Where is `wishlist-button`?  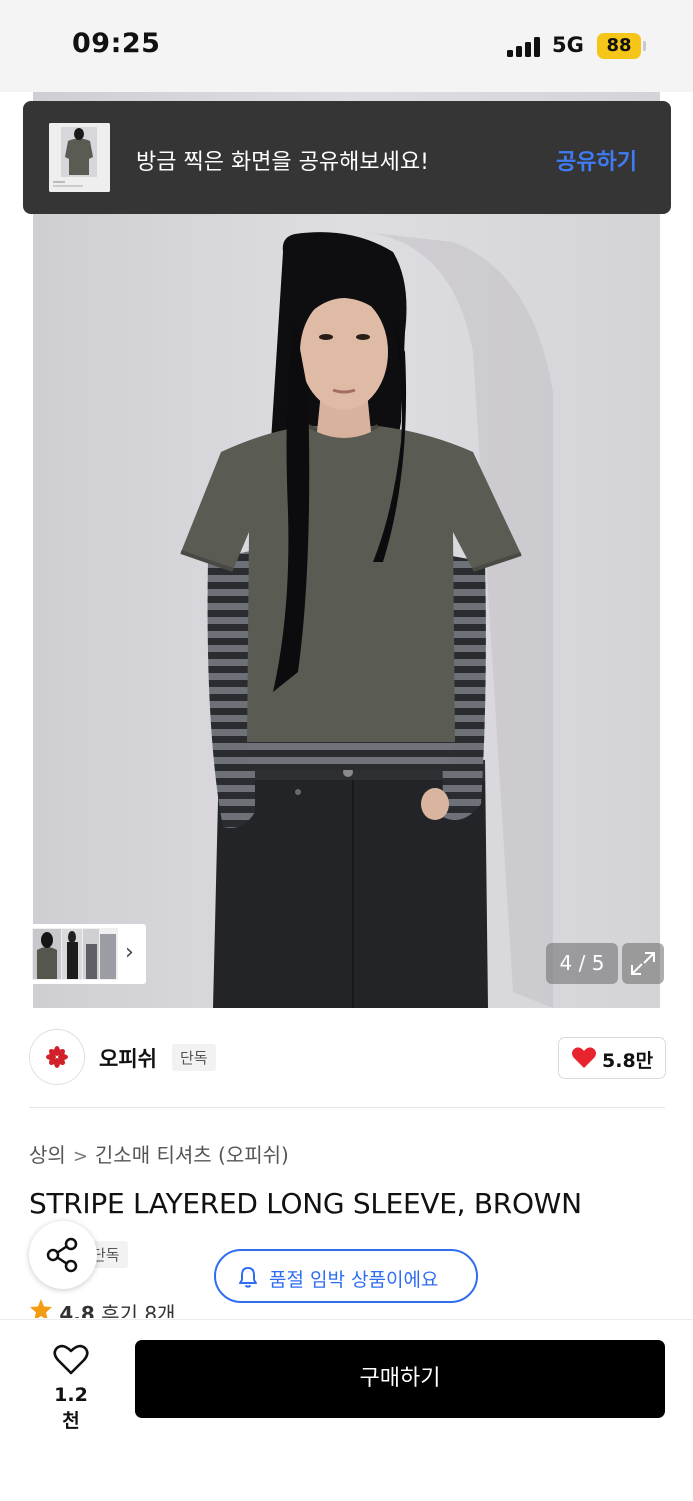
wishlist-button is located at coordinates (71, 1360).